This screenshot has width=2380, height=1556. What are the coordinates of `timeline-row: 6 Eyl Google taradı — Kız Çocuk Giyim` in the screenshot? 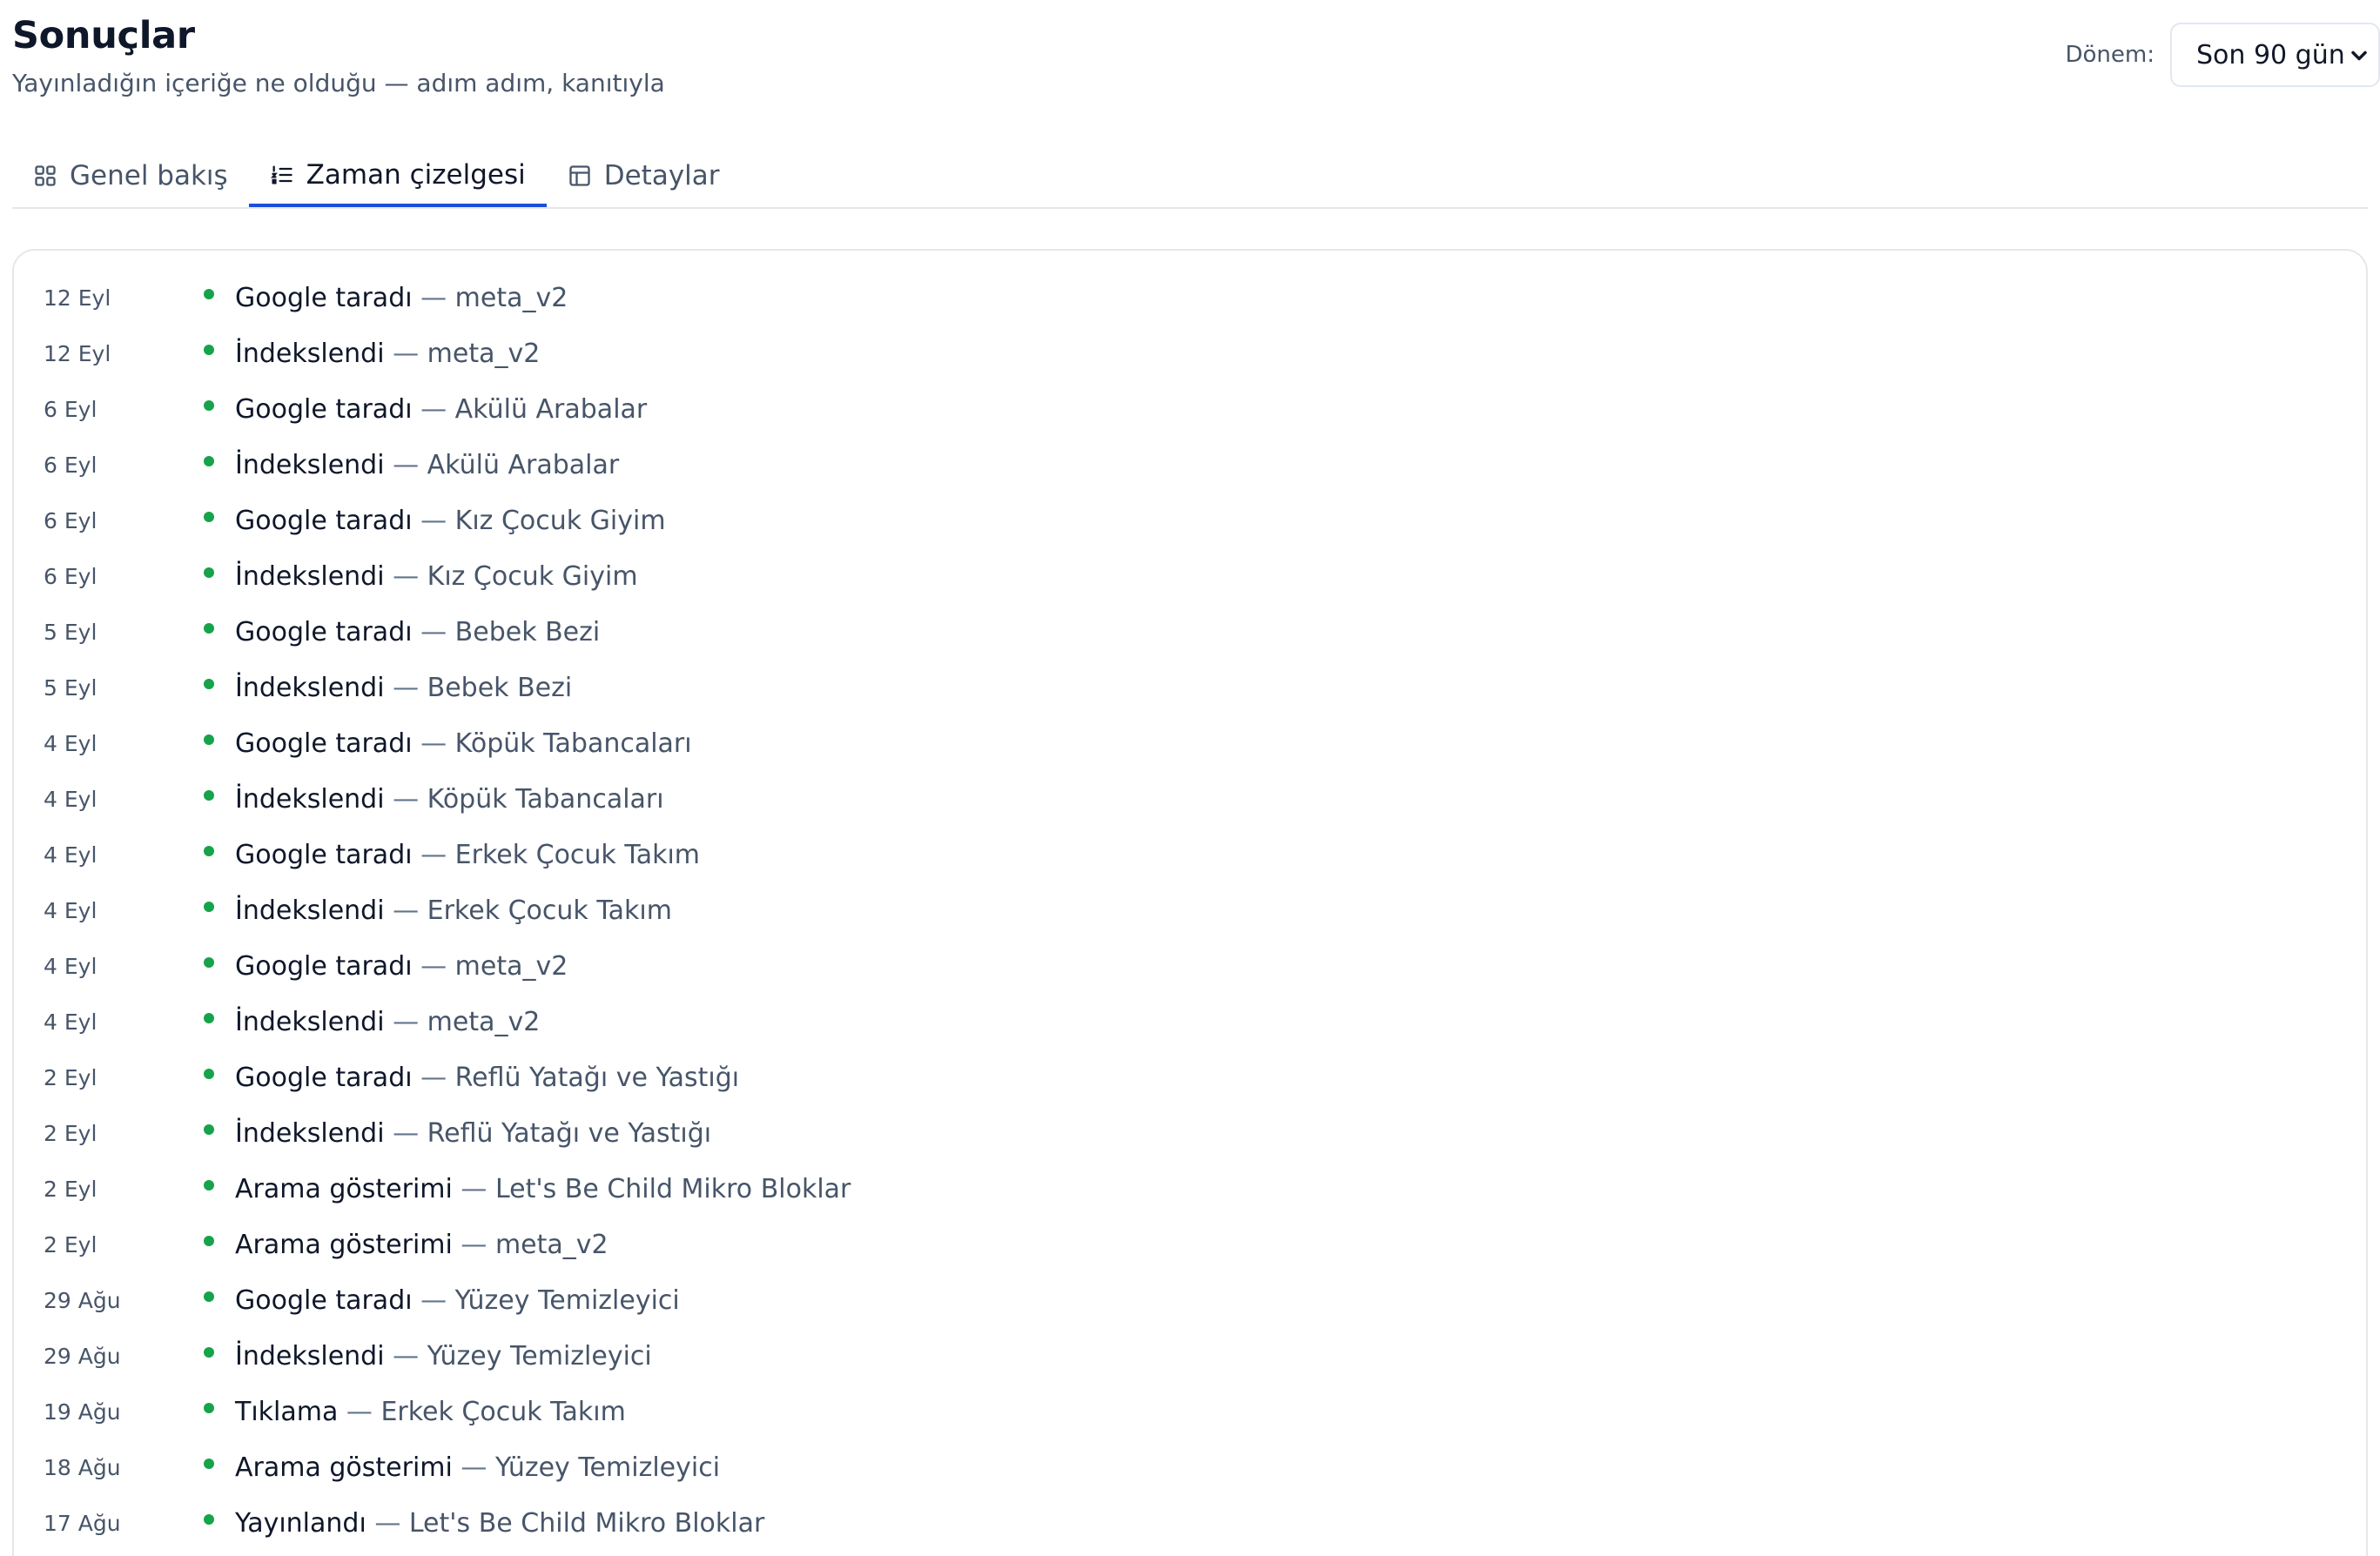 It's located at (1190, 520).